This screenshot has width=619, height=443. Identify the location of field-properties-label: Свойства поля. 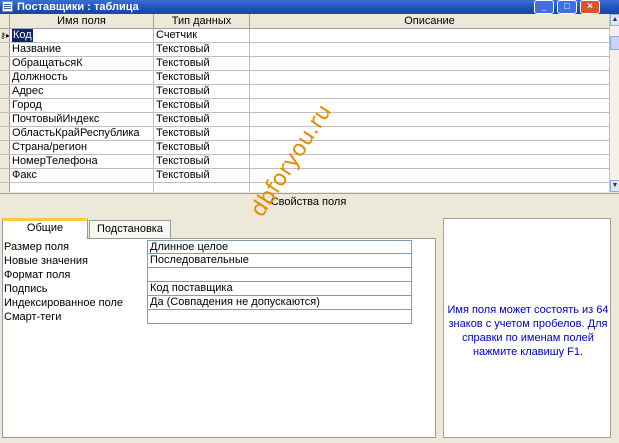
(309, 201).